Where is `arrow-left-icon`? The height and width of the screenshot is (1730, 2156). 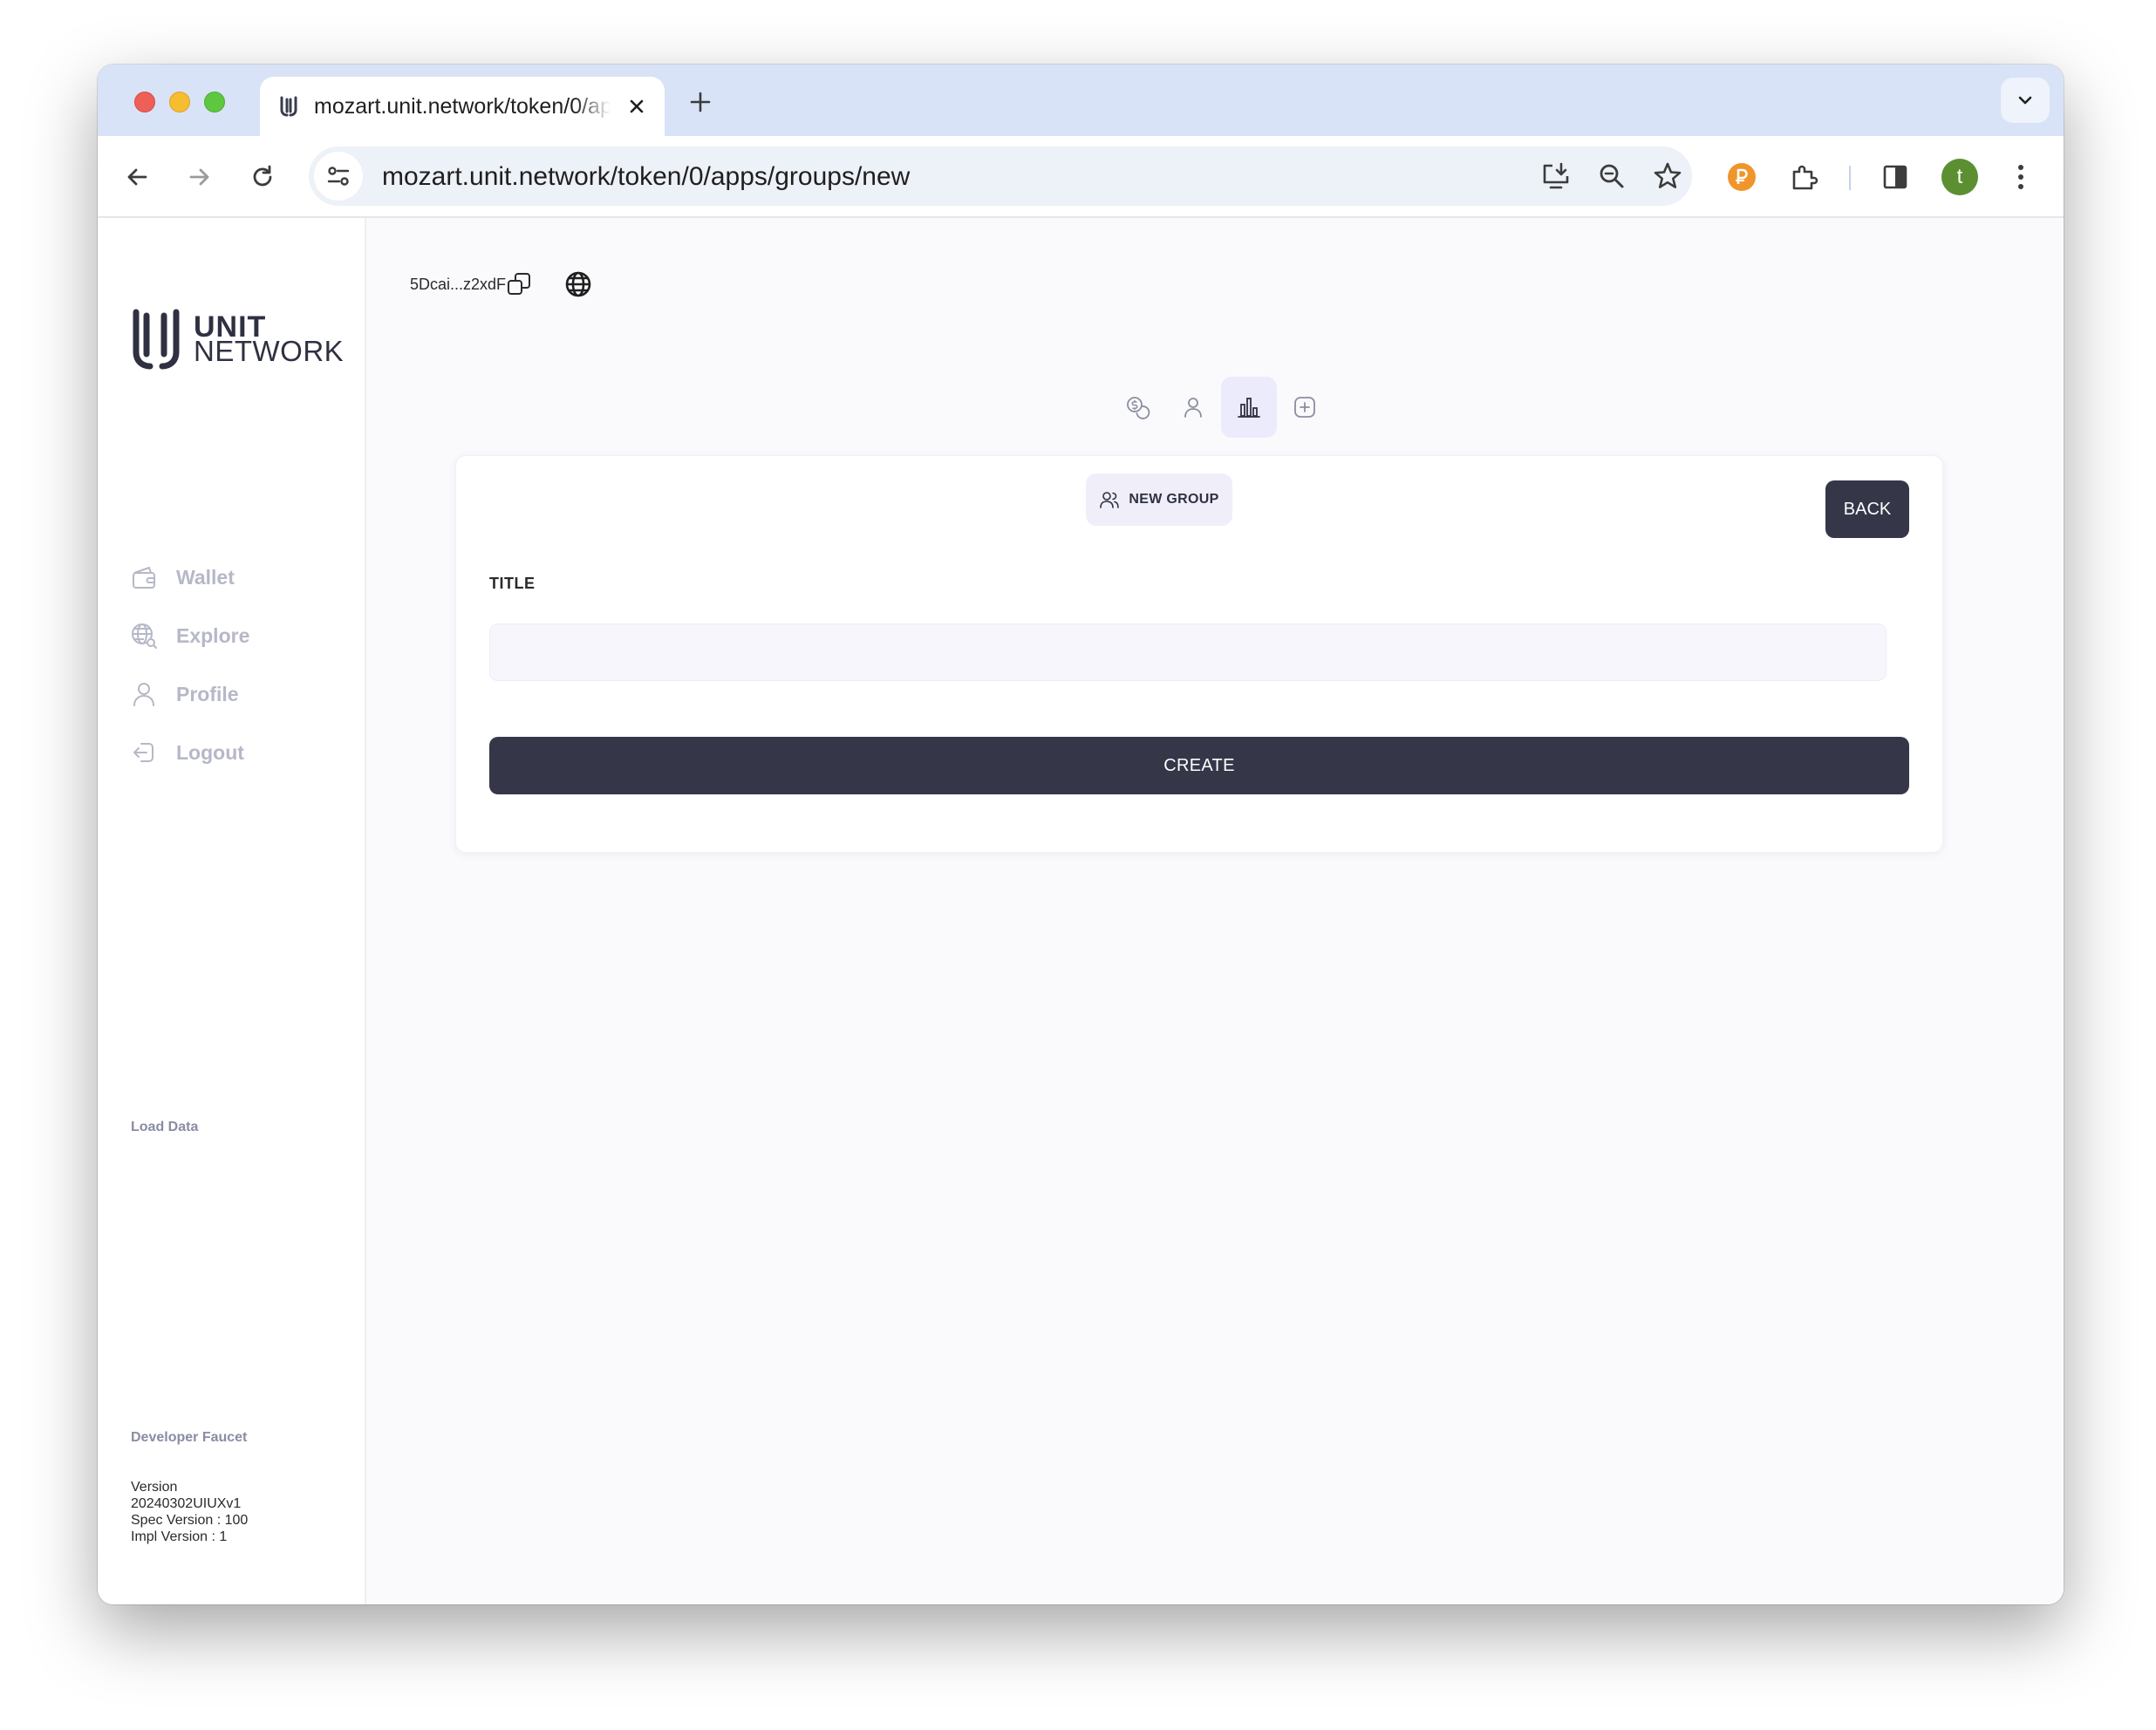
arrow-left-icon is located at coordinates (137, 177).